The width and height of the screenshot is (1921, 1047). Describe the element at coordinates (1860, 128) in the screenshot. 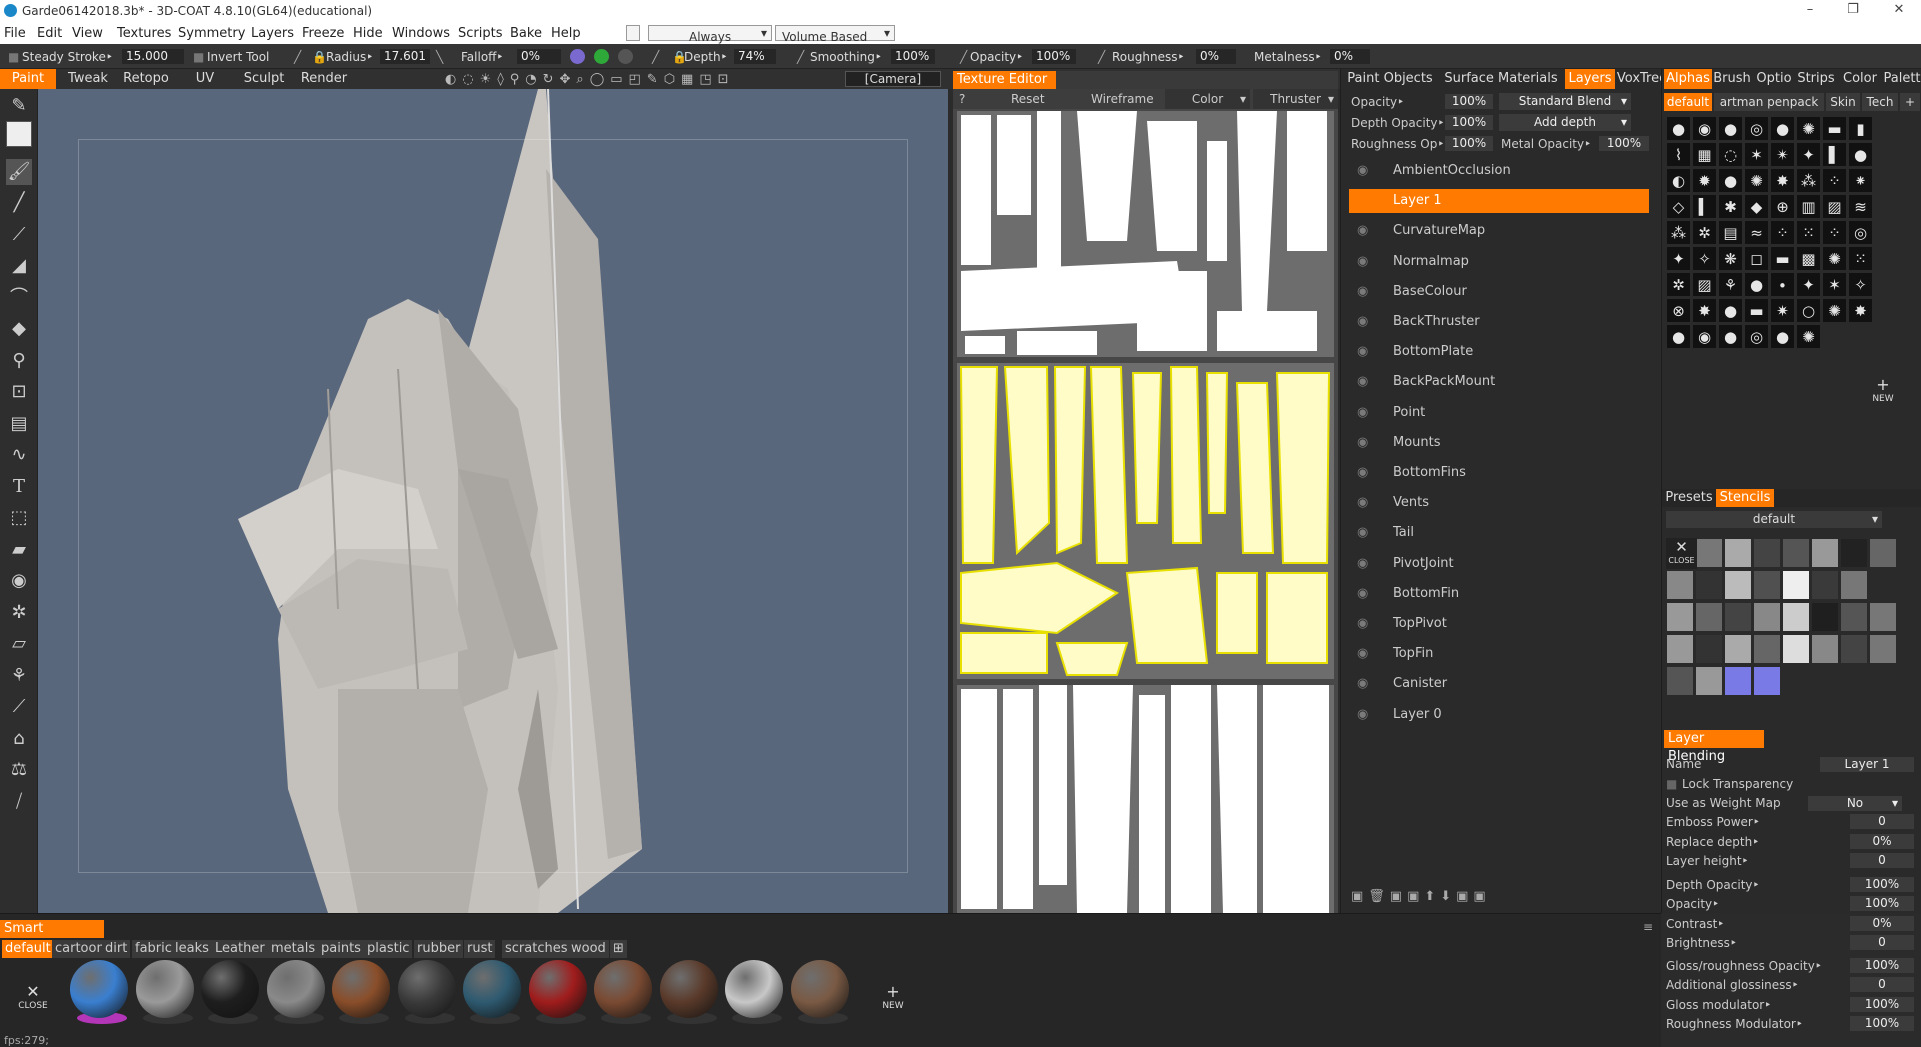

I see `alpha-brush-icon: ▮` at that location.